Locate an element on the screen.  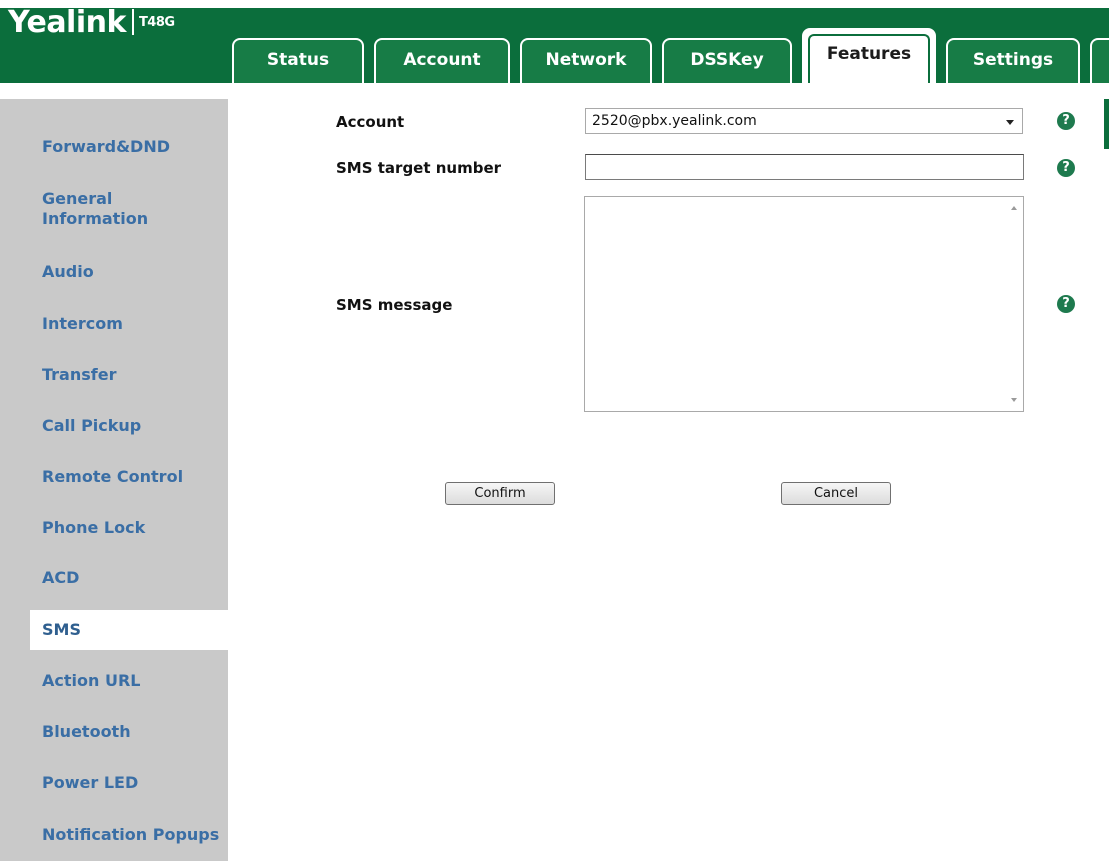
tab-settings: Settings is located at coordinates (1013, 60).